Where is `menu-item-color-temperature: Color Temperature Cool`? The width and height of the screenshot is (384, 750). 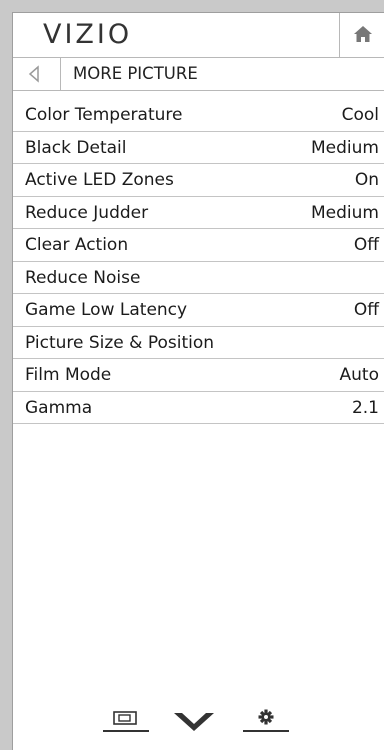
menu-item-color-temperature: Color Temperature Cool is located at coordinates (198, 115).